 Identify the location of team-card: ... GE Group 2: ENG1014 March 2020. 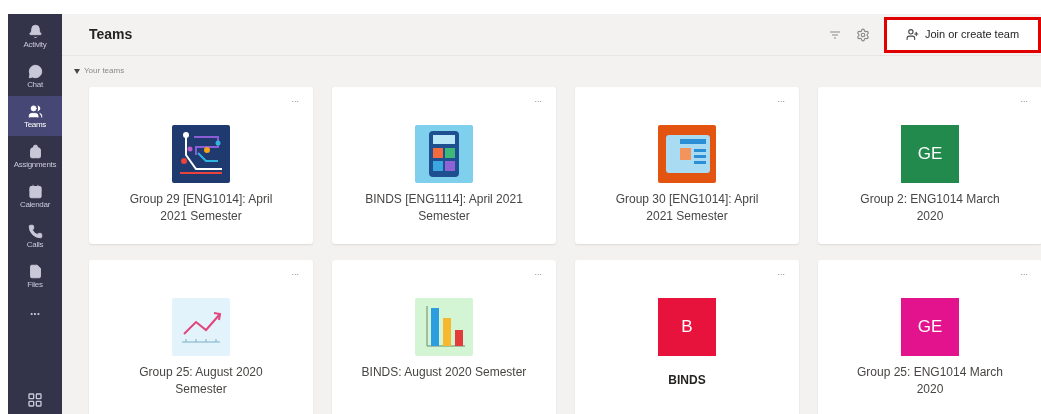
(929, 165).